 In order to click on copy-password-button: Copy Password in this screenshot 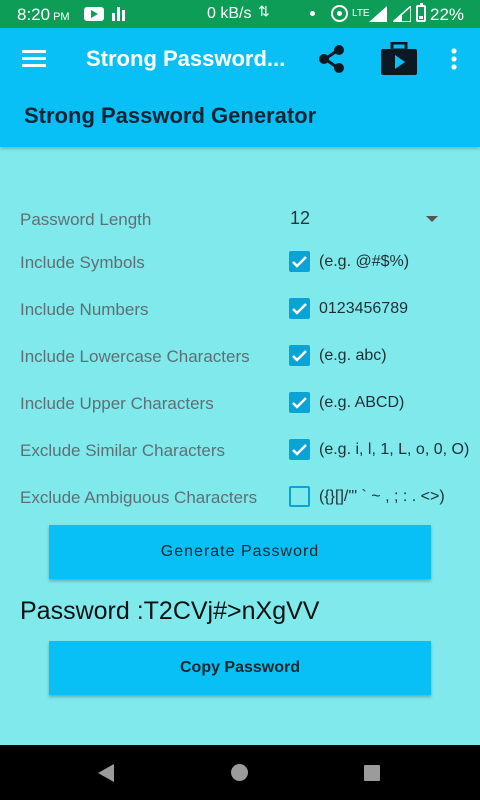, I will do `click(240, 668)`.